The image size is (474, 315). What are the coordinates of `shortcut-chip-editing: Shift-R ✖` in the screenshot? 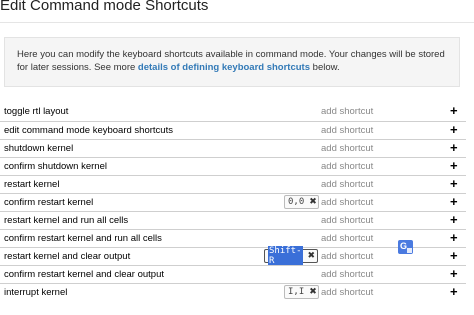 It's located at (291, 256).